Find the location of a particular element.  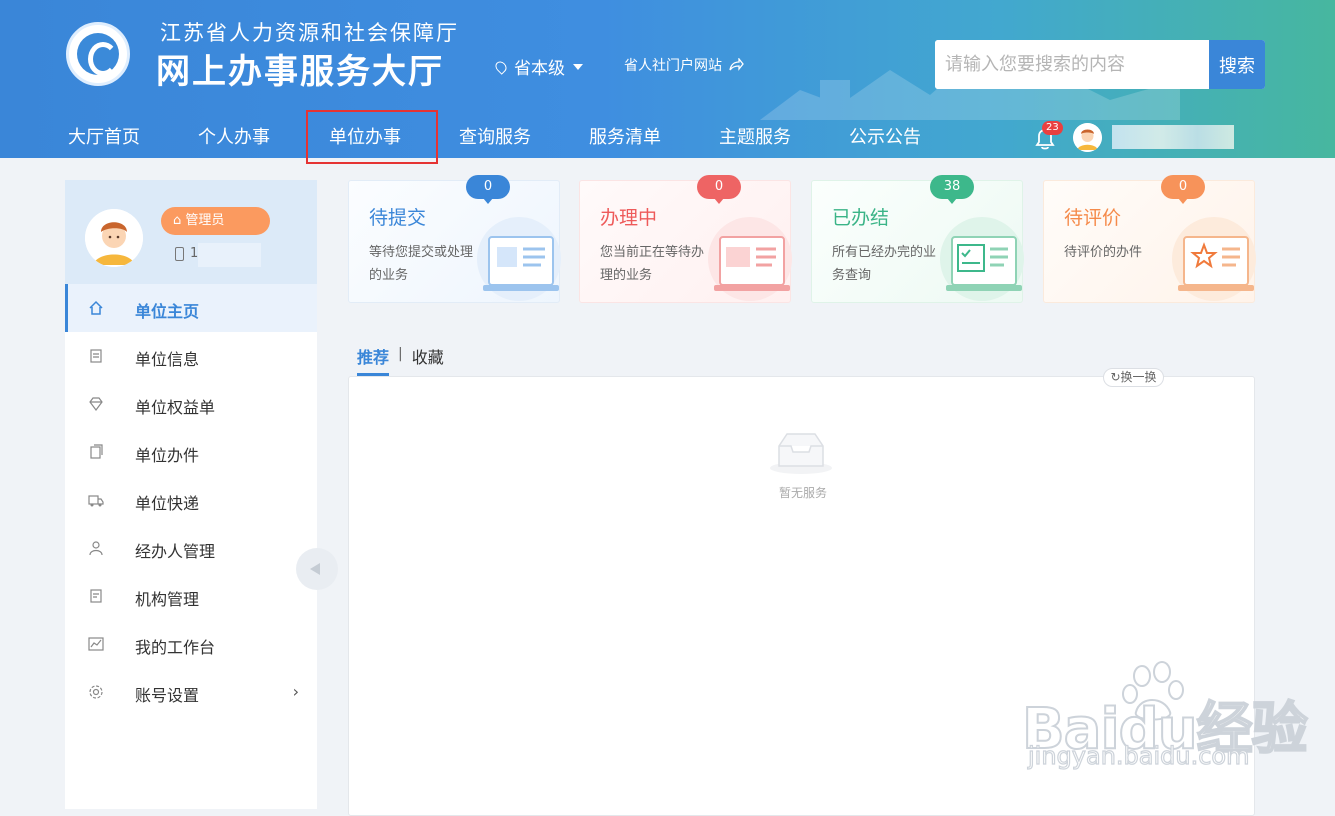

user-icon is located at coordinates (96, 548).